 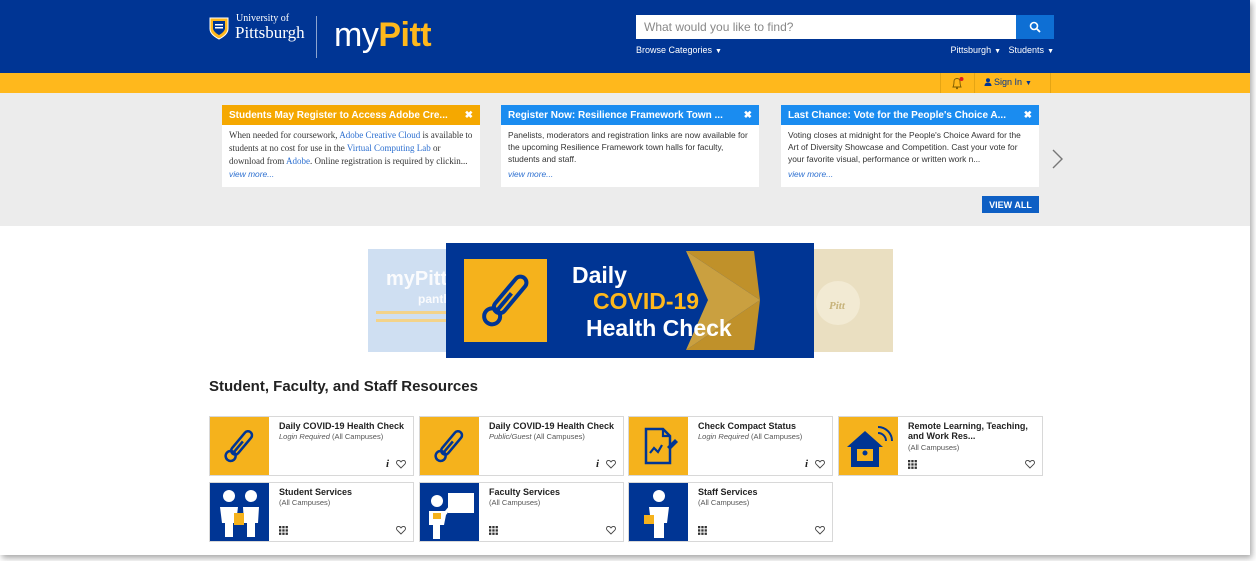 I want to click on resource-tile-name: Staff Services, so click(x=728, y=492).